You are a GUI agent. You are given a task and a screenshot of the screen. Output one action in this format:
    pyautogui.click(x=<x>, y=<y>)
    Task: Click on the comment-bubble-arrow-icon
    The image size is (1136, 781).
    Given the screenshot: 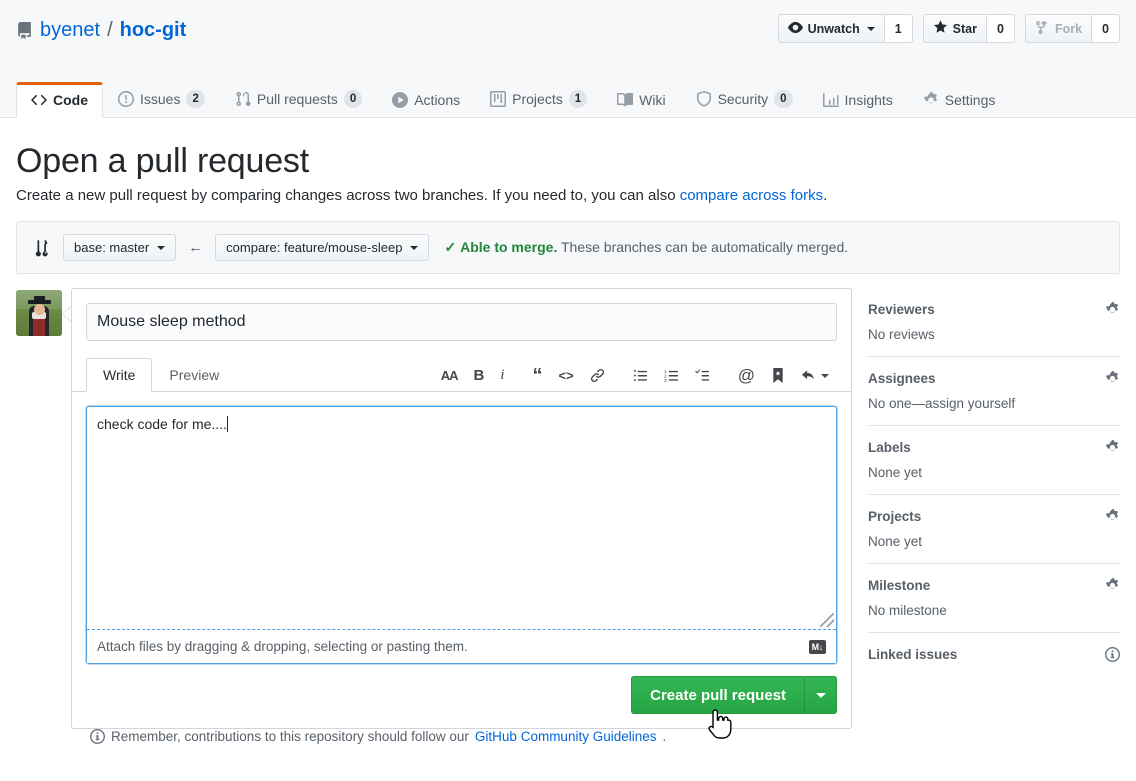 What is the action you would take?
    pyautogui.click(x=66, y=314)
    